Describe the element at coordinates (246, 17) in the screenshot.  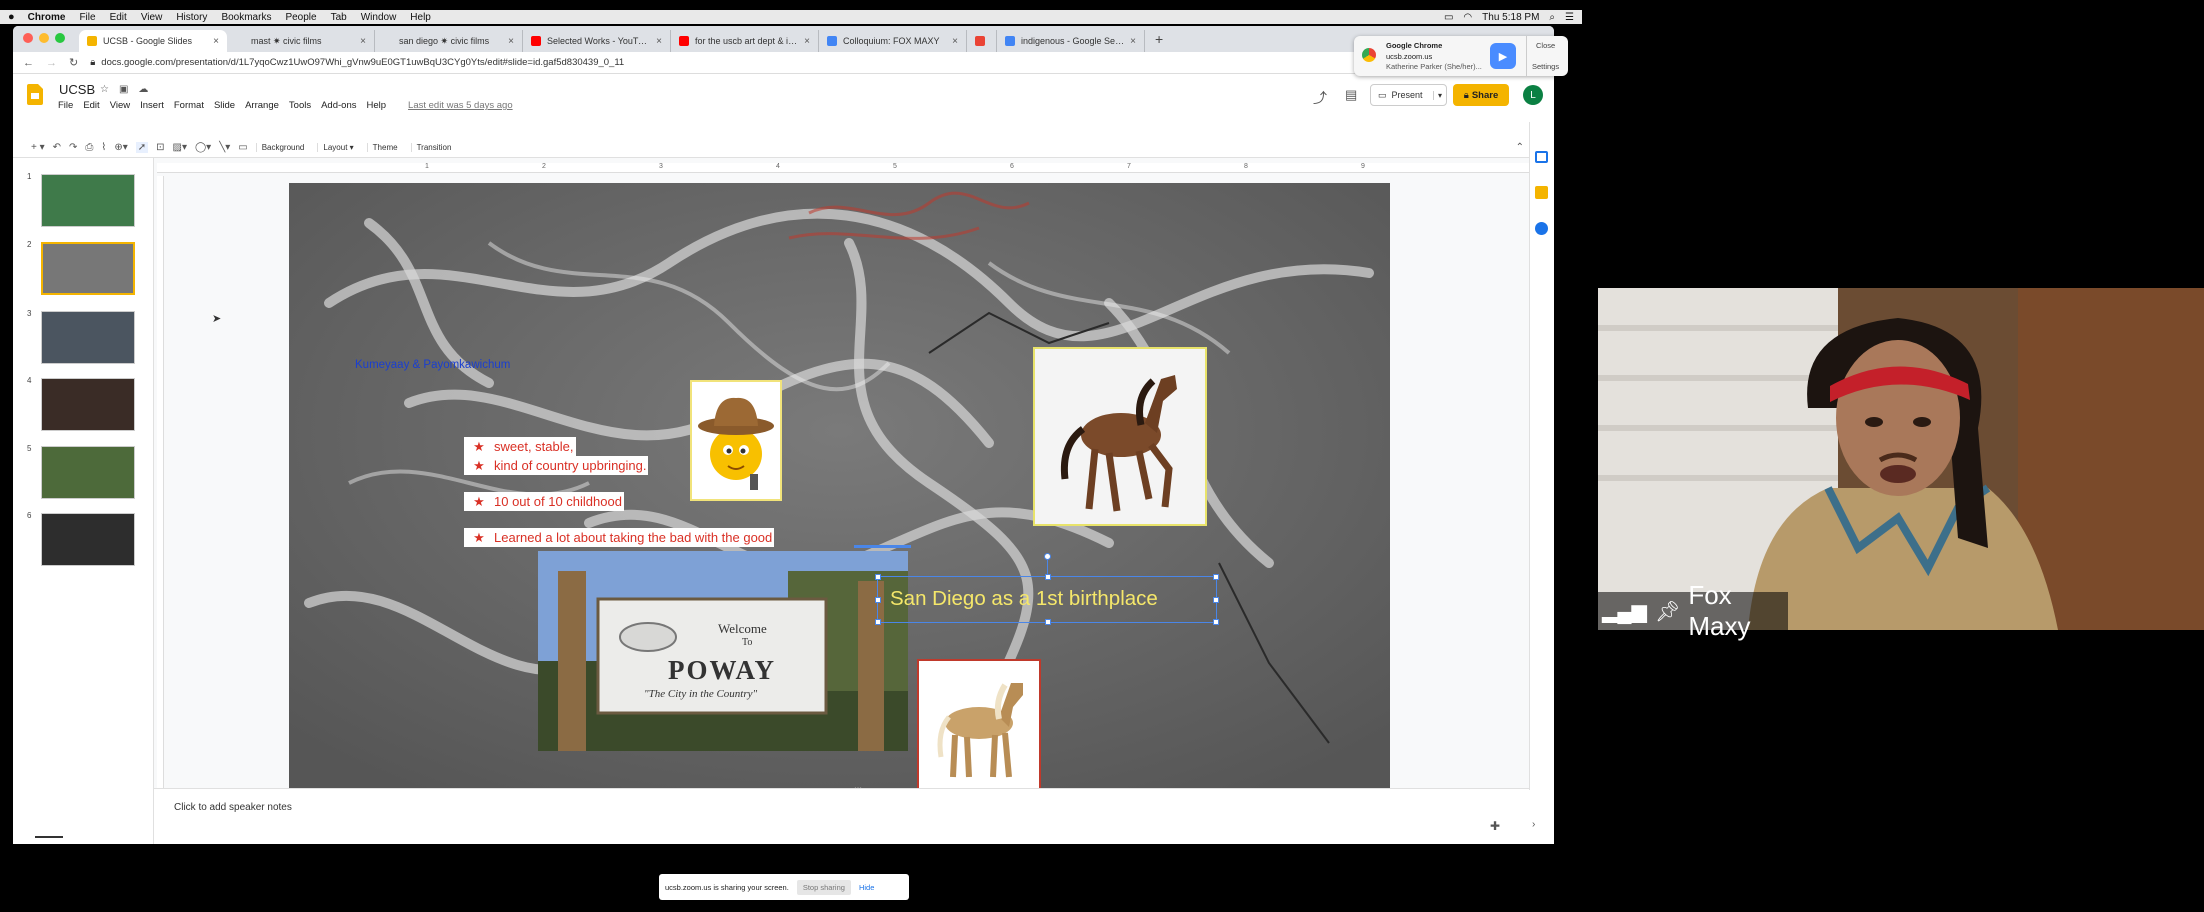
I see `menu-bookmarks: Bookmarks` at that location.